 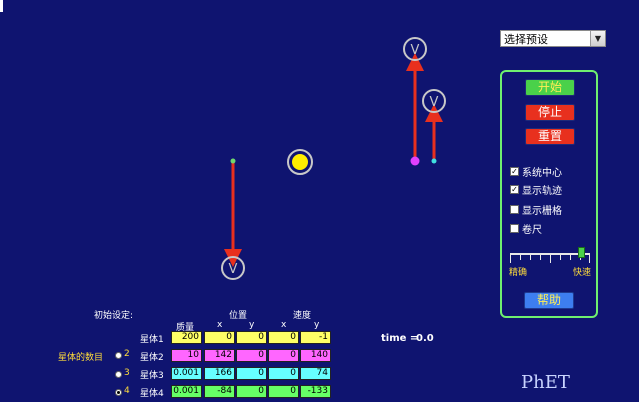 What do you see at coordinates (514, 189) in the screenshot?
I see `checkbox-show-trace-box: ✓` at bounding box center [514, 189].